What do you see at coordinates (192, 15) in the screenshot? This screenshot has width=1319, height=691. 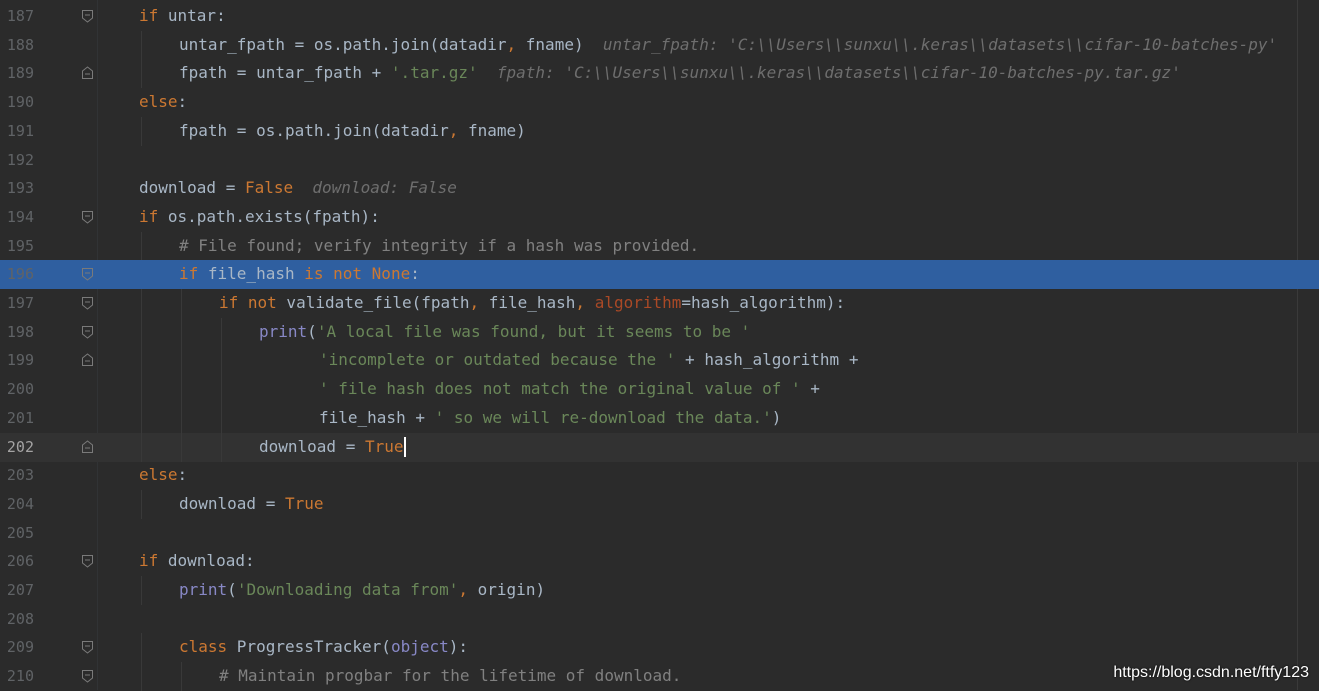 I see `code-token: untar:` at bounding box center [192, 15].